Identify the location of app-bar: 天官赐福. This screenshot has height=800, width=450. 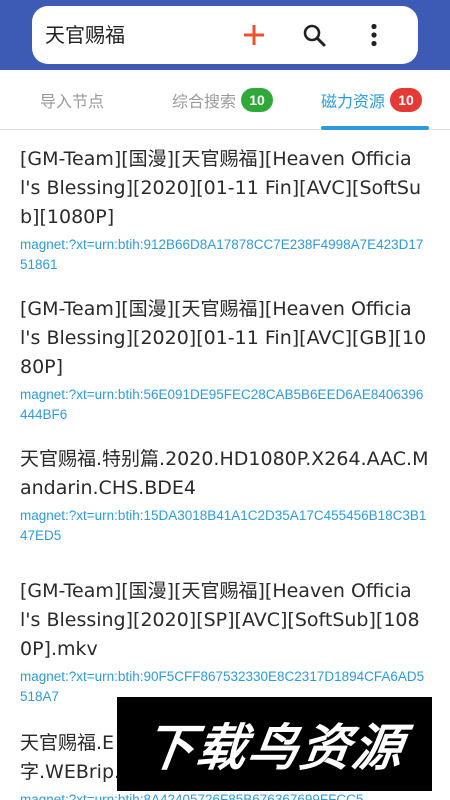
(225, 35).